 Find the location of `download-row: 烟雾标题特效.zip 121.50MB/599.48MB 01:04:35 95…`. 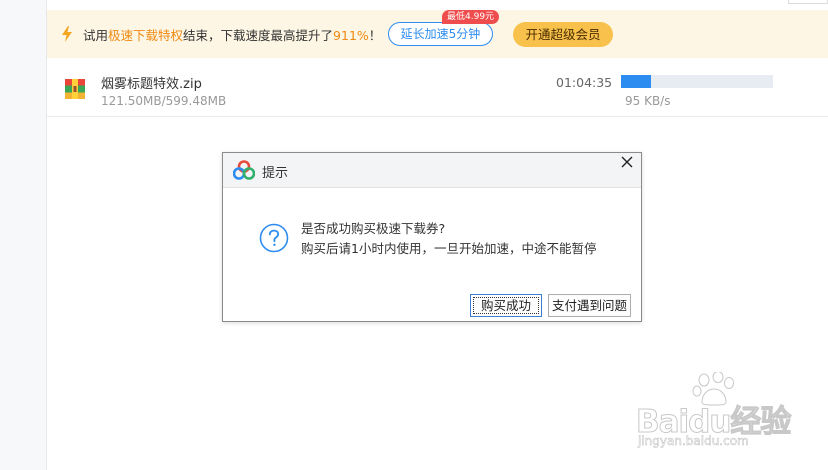

download-row: 烟雾标题特效.zip 121.50MB/599.48MB 01:04:35 95… is located at coordinates (437, 88).